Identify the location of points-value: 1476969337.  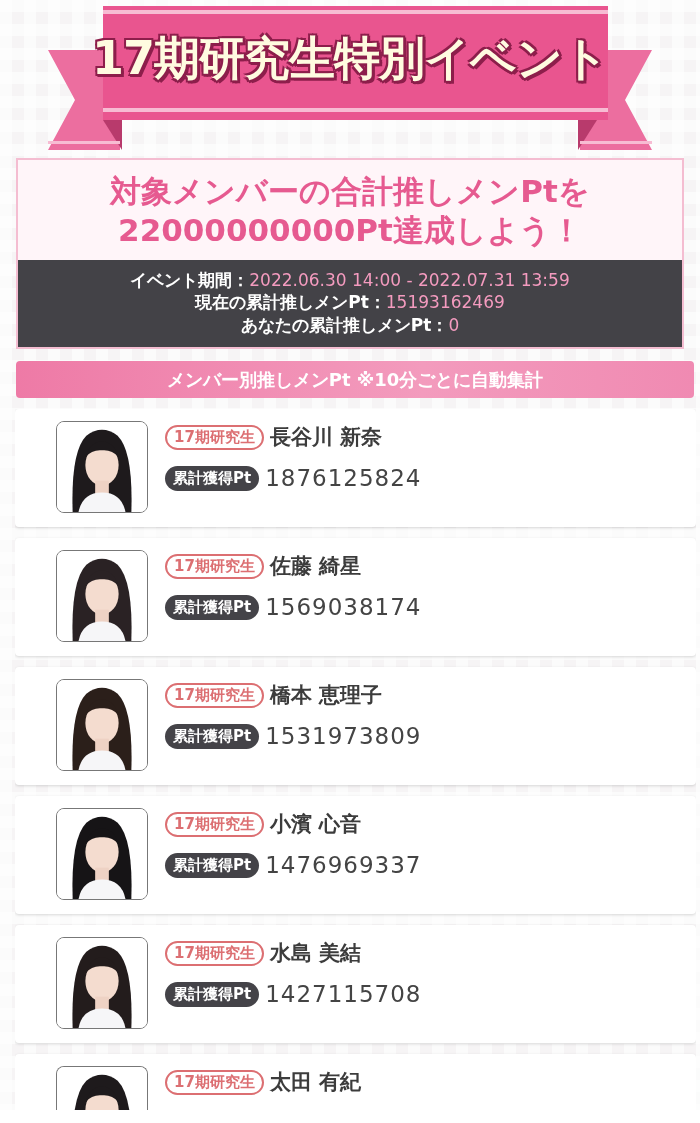
(343, 865).